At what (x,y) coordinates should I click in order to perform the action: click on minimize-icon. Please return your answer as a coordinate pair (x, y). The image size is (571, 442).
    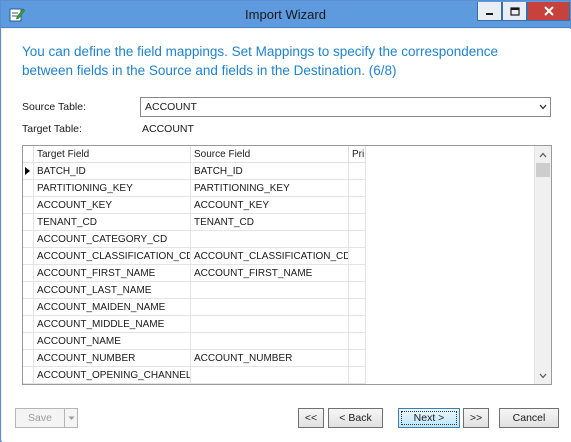
    Looking at the image, I should click on (489, 13).